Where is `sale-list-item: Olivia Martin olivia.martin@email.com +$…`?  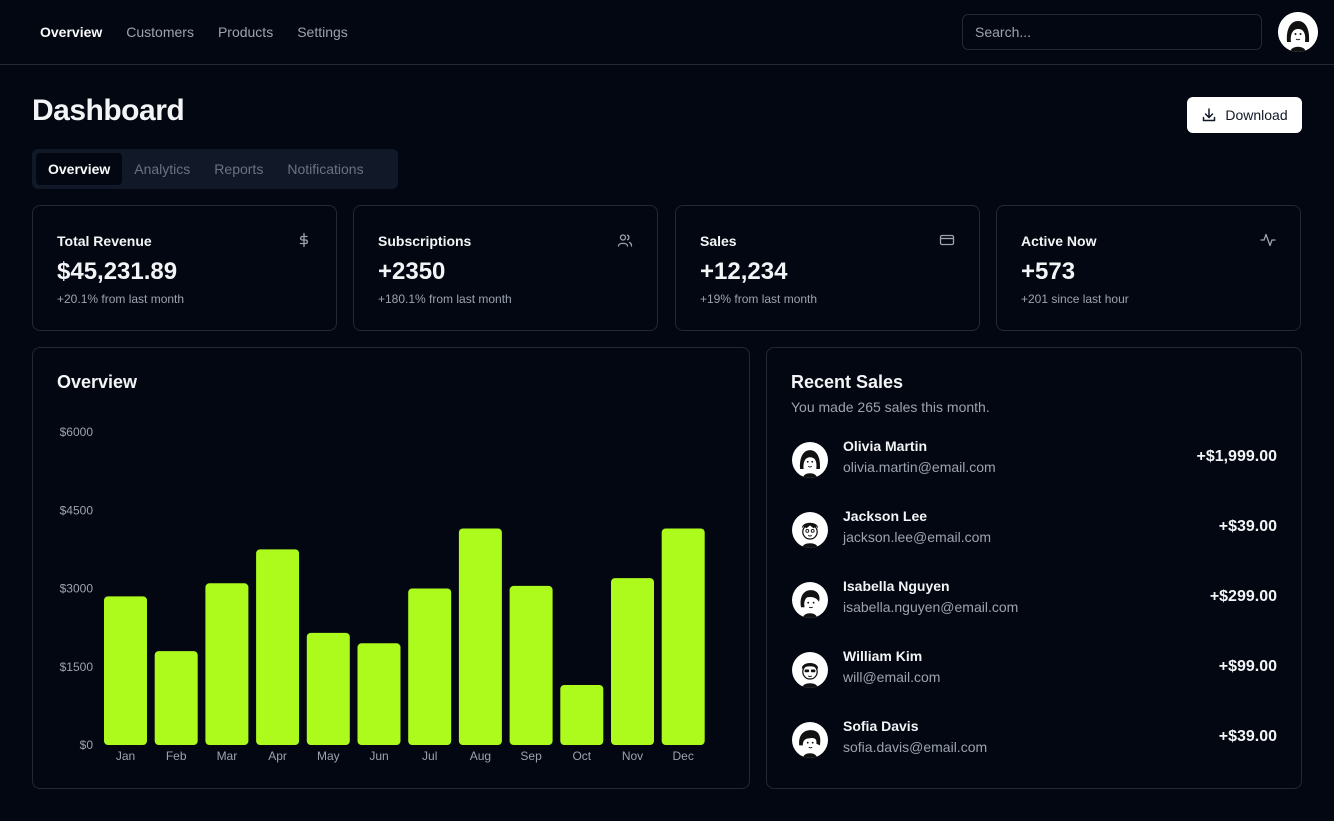 sale-list-item: Olivia Martin olivia.martin@email.com +$… is located at coordinates (1034, 460).